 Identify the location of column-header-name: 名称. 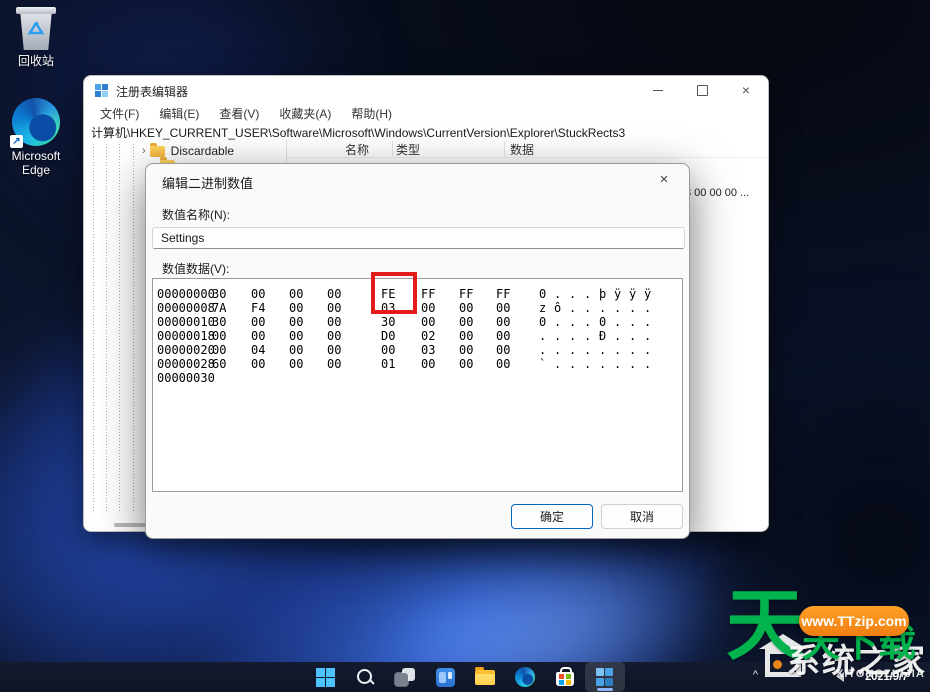
(357, 149).